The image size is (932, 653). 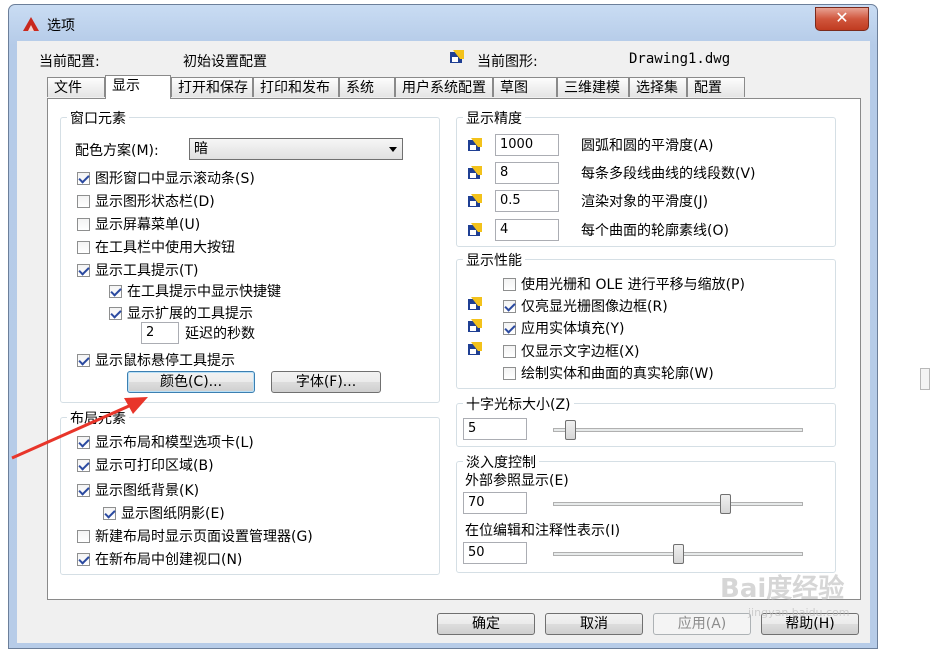 I want to click on page-scrollbar-thumb, so click(x=925, y=379).